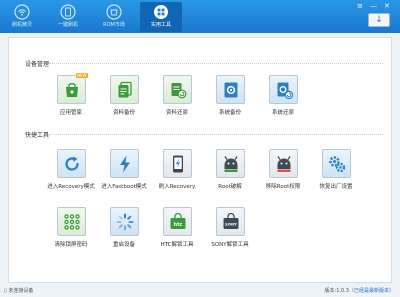  Describe the element at coordinates (282, 113) in the screenshot. I see `tool-label: 系统还原` at that location.